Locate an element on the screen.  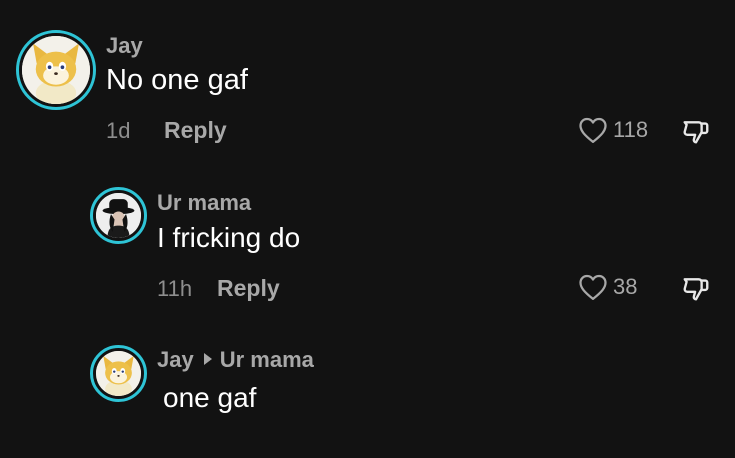
reply-header: Jay Ur mama is located at coordinates (235, 360).